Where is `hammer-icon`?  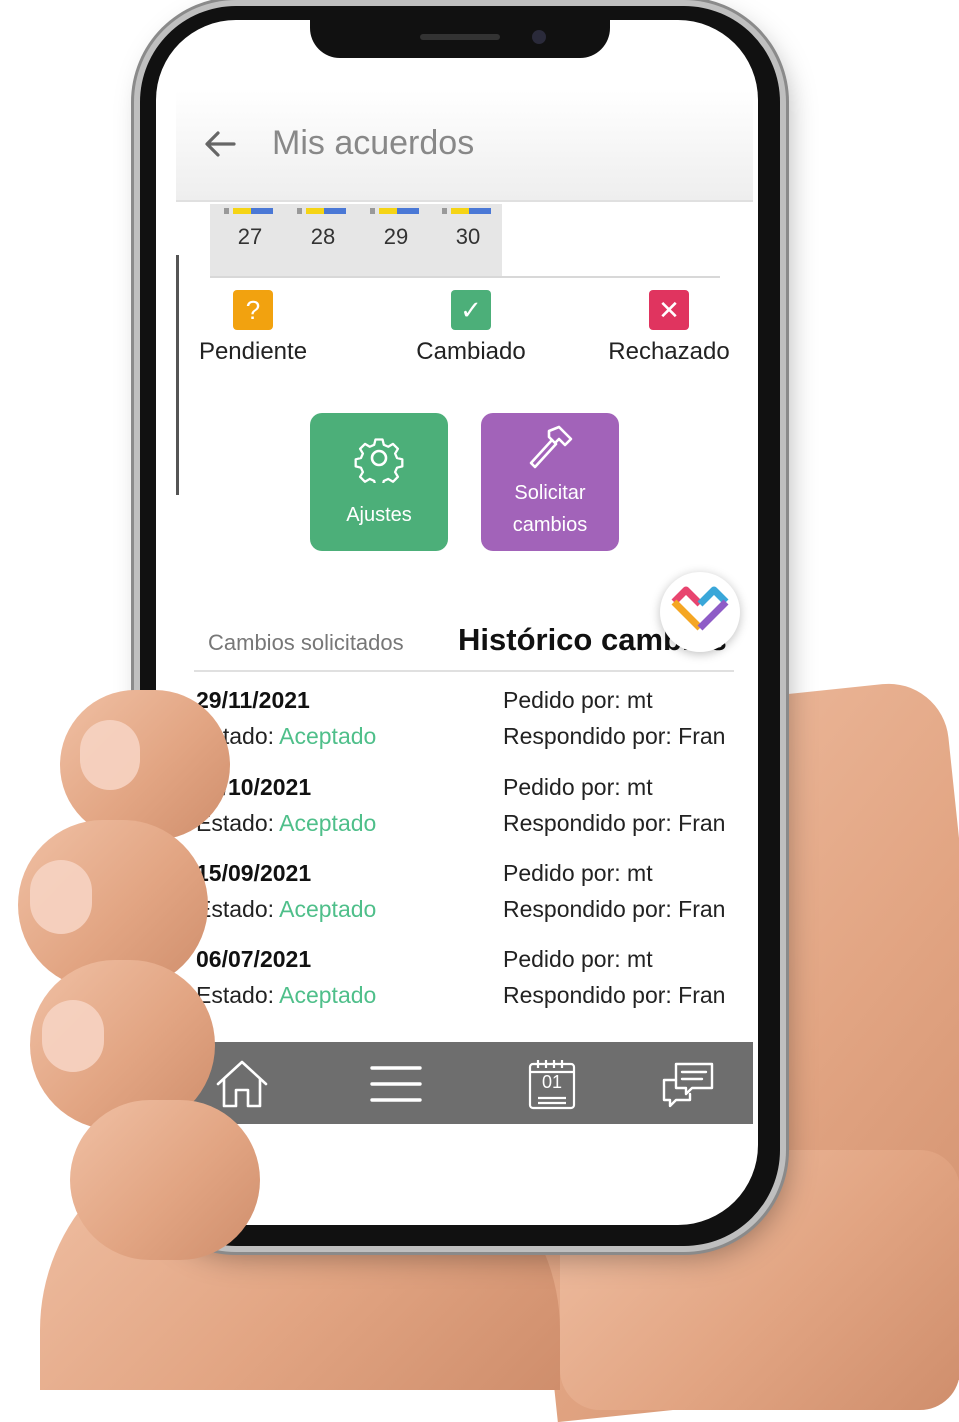
hammer-icon is located at coordinates (551, 447).